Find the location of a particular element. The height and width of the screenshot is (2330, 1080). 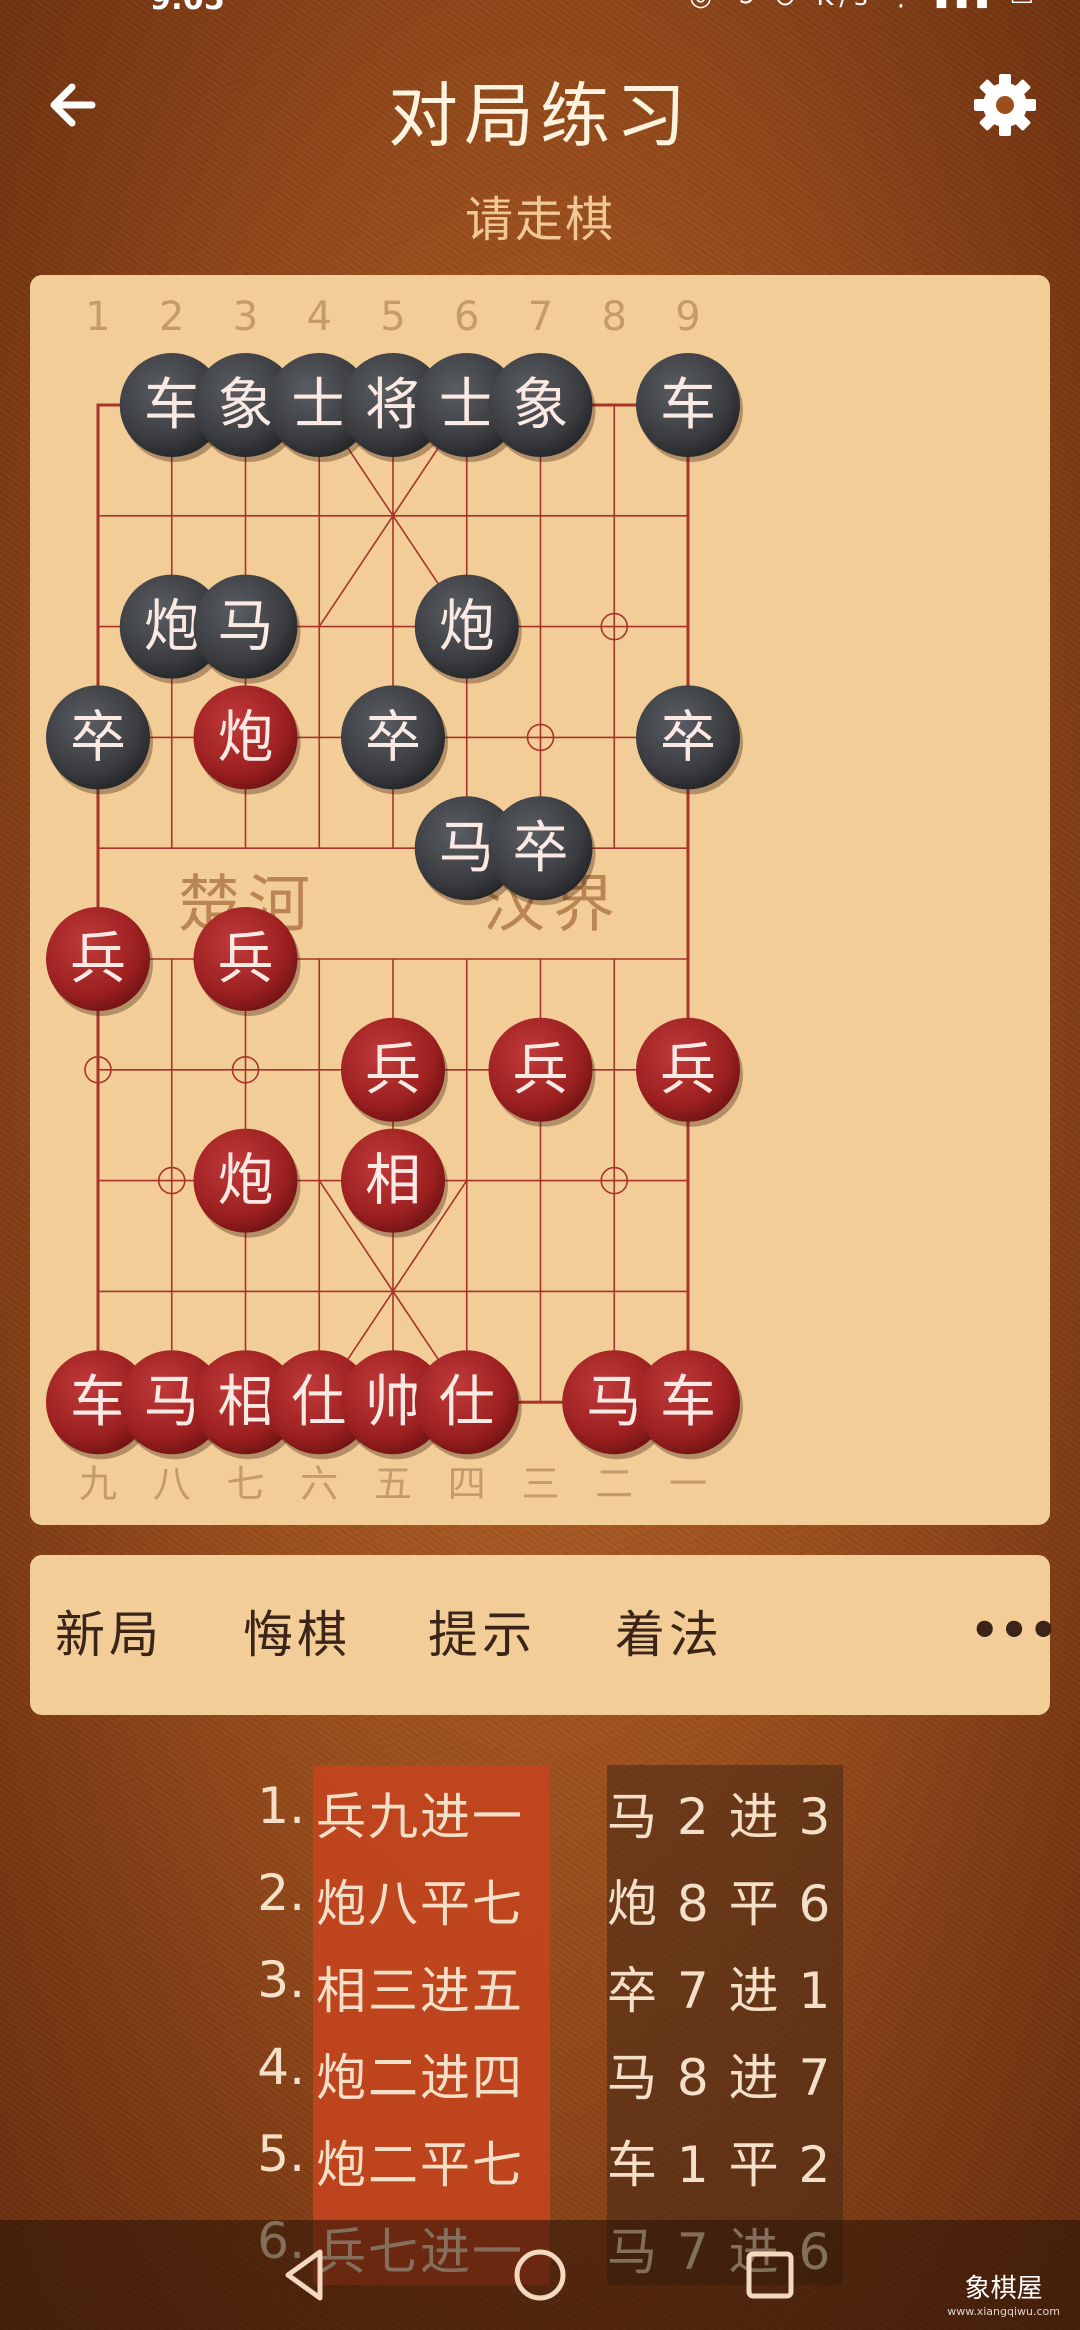

nav-home-icon is located at coordinates (540, 2275).